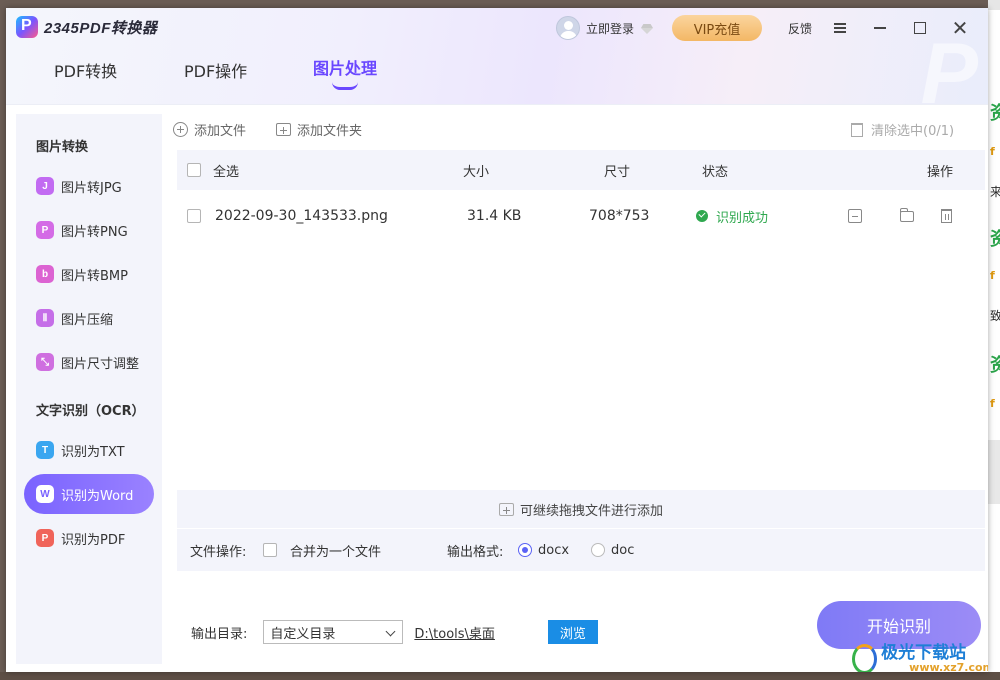  What do you see at coordinates (855, 216) in the screenshot?
I see `open-document-icon` at bounding box center [855, 216].